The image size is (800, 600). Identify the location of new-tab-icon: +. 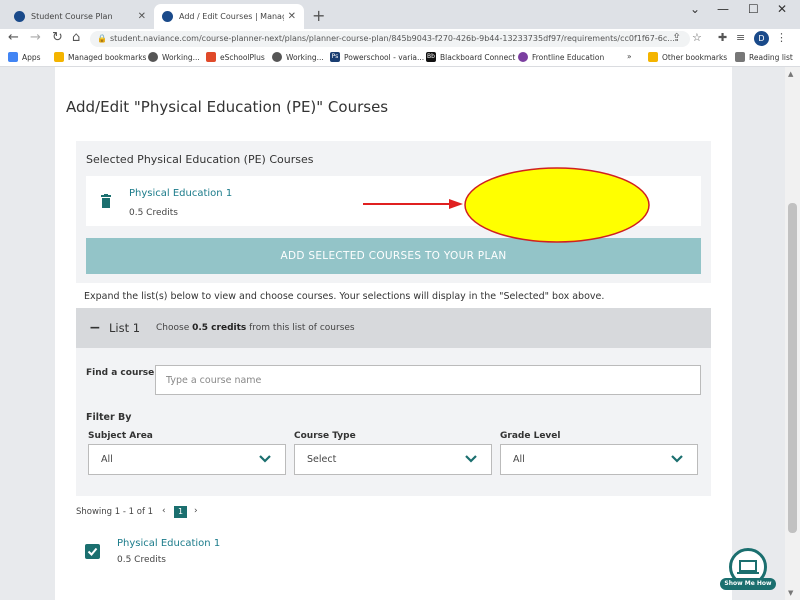
(318, 15).